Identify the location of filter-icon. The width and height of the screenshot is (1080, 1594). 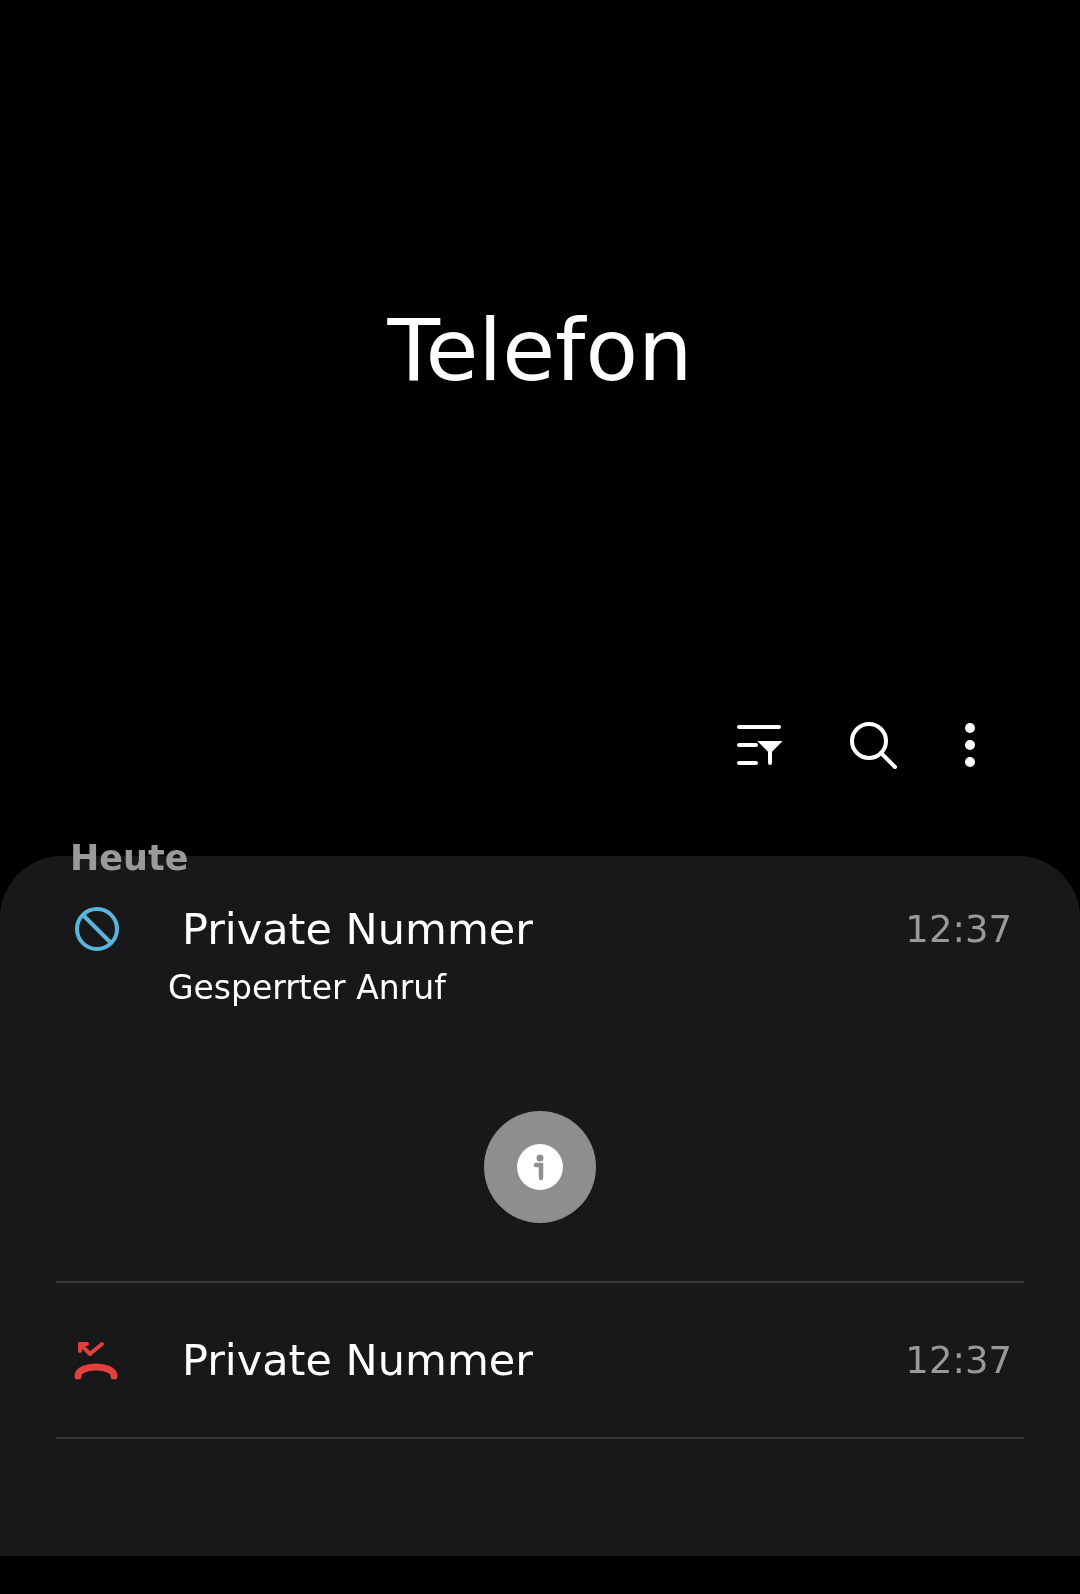
(759, 745).